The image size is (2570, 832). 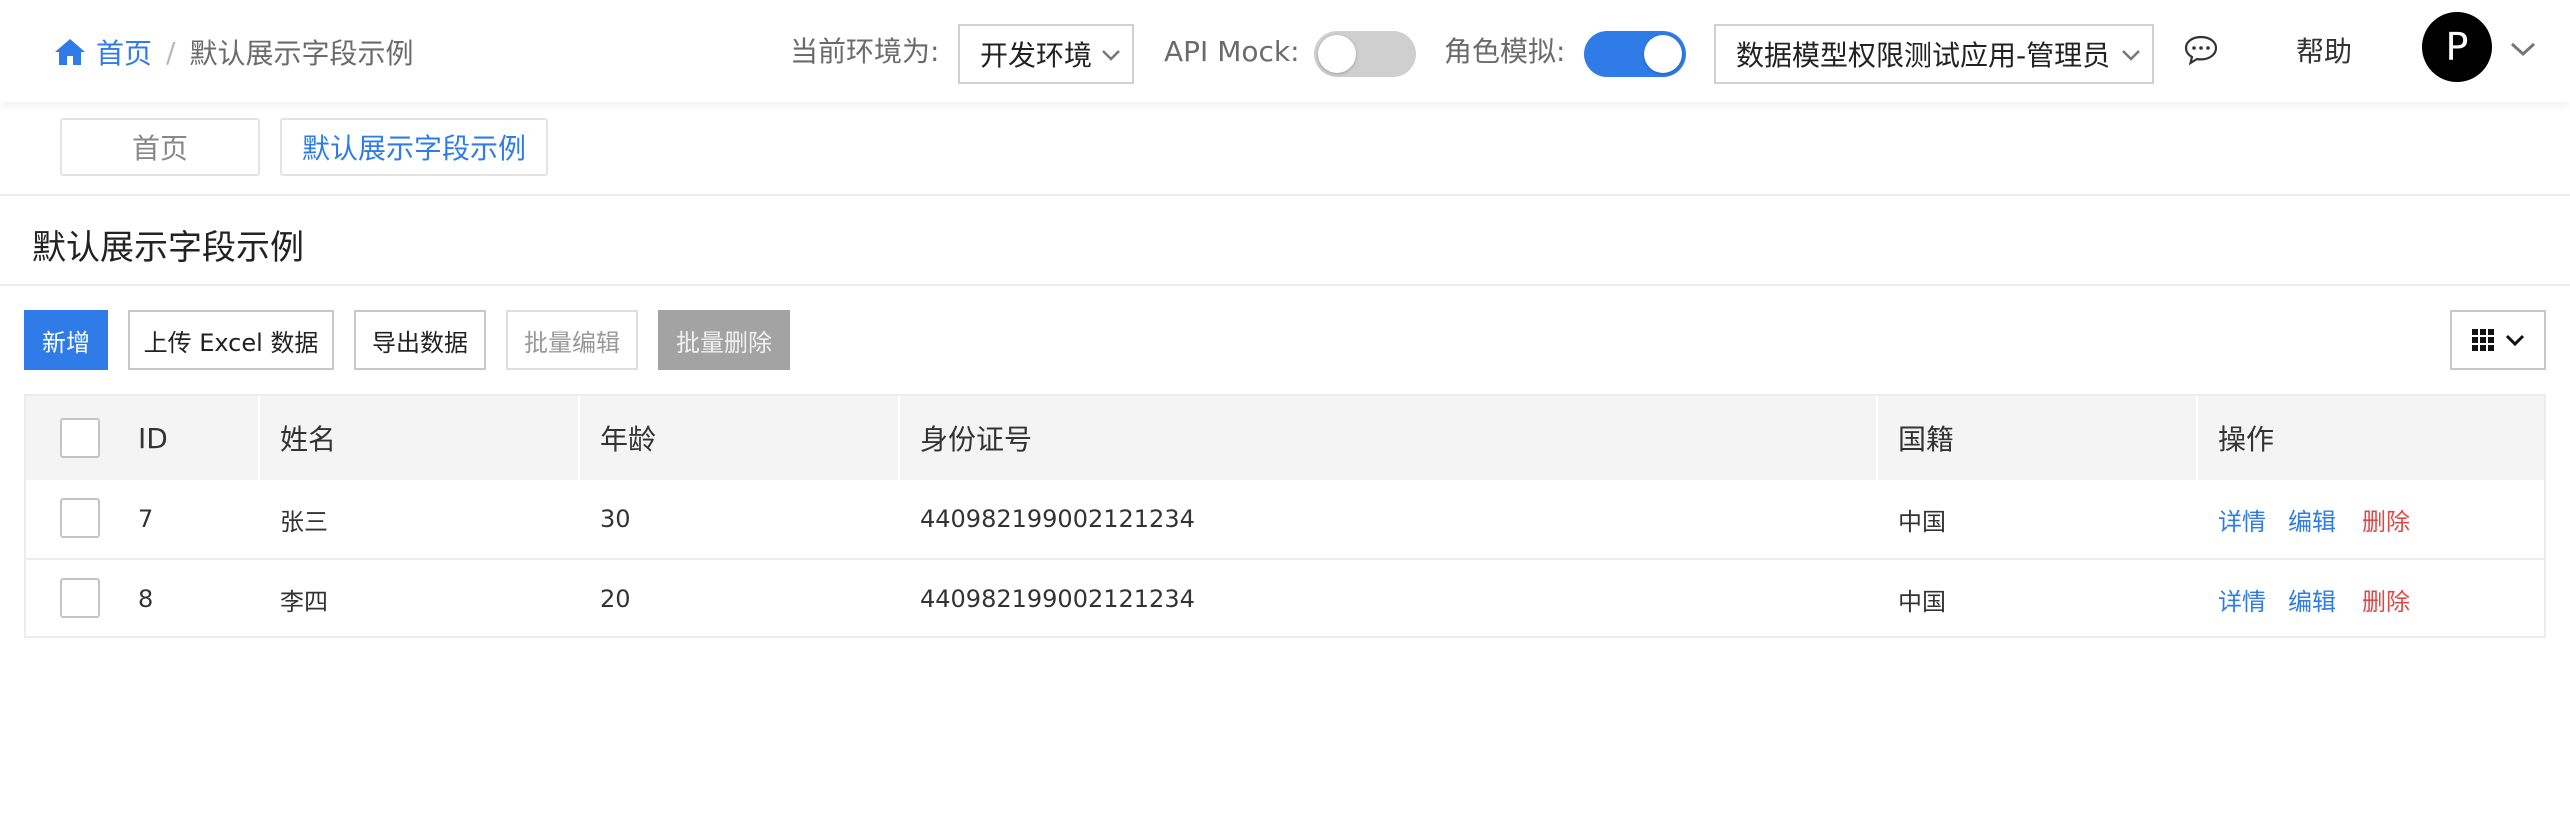 What do you see at coordinates (66, 340) in the screenshot?
I see `new-button: 新增` at bounding box center [66, 340].